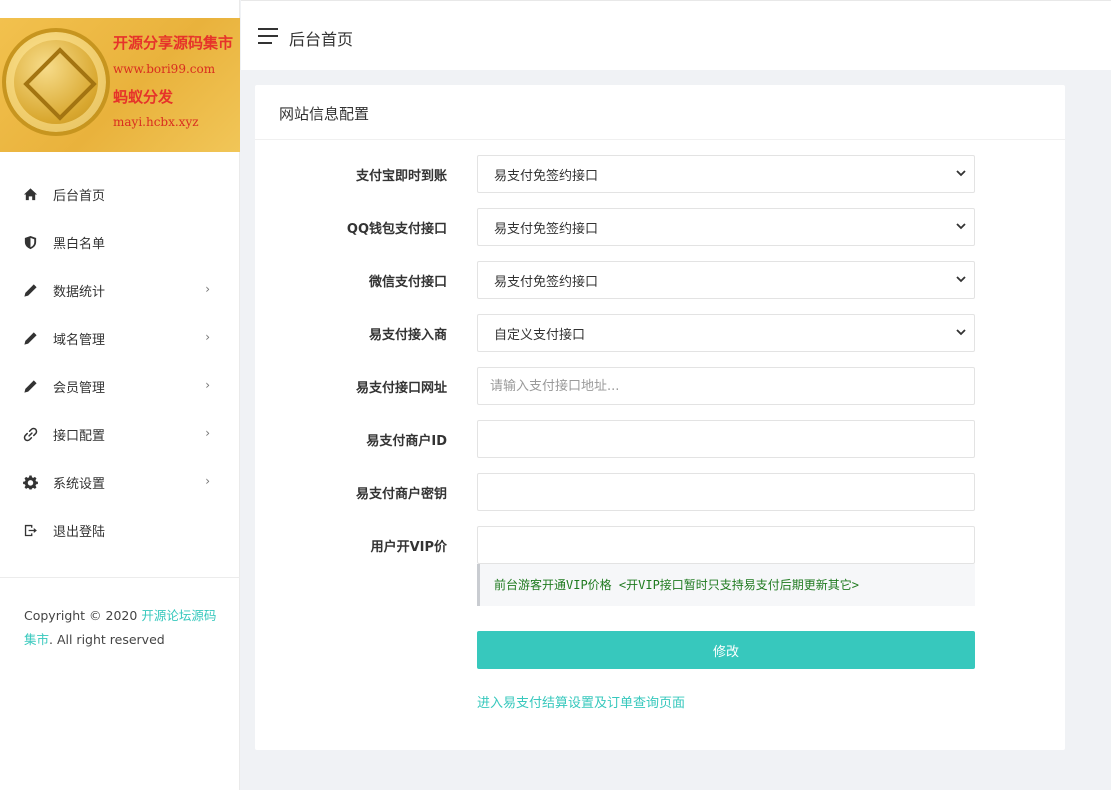 The height and width of the screenshot is (790, 1111). I want to click on field-label: 微信支付接口, so click(407, 282).